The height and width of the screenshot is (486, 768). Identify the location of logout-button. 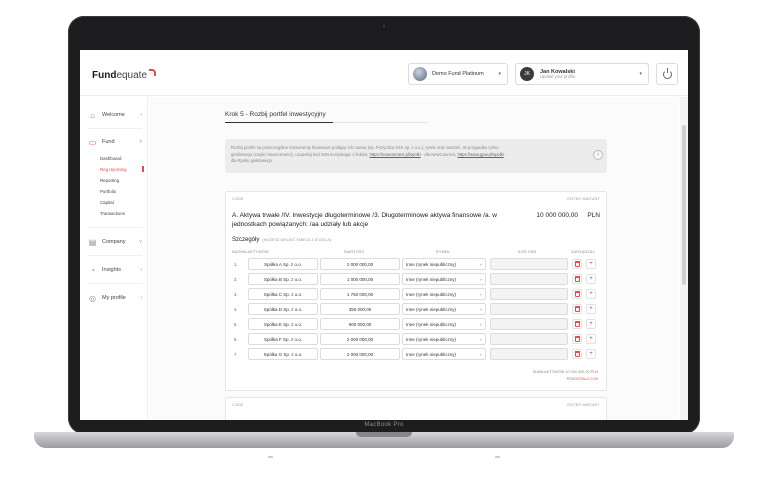
(667, 74).